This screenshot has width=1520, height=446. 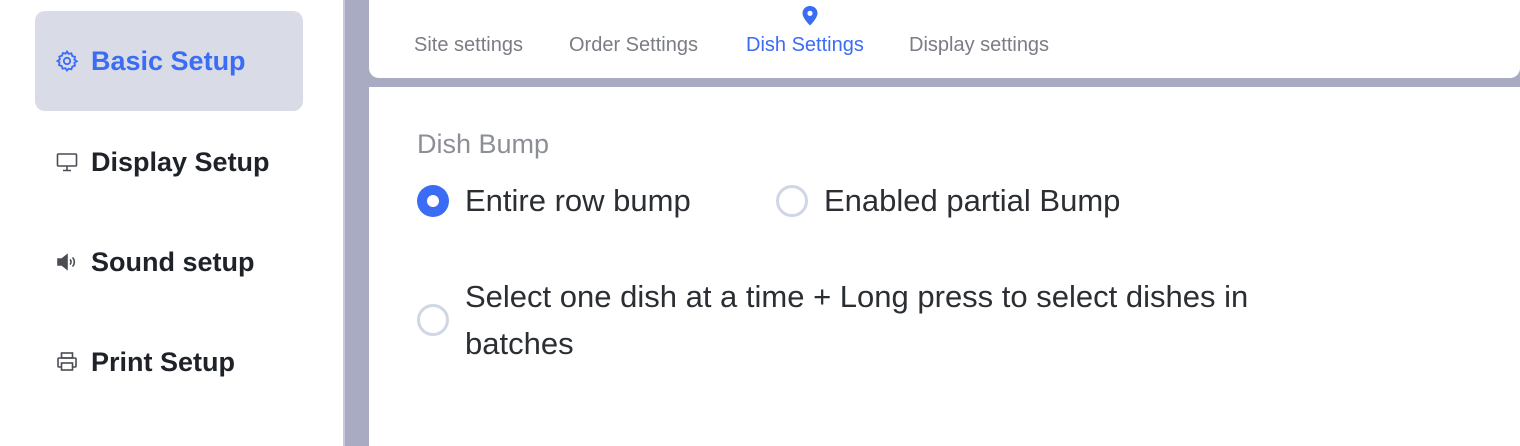 What do you see at coordinates (633, 45) in the screenshot?
I see `tab-order-settings: Order Settings` at bounding box center [633, 45].